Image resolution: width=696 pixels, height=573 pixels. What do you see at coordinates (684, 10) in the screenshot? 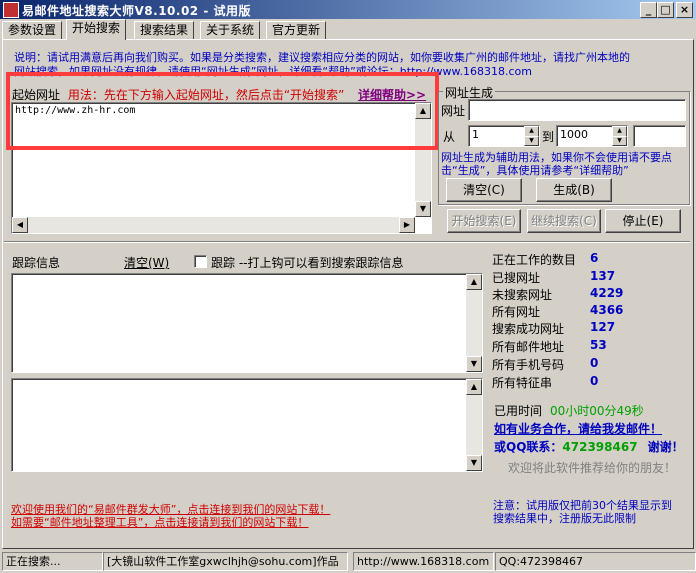
I see `close-button: ×` at bounding box center [684, 10].